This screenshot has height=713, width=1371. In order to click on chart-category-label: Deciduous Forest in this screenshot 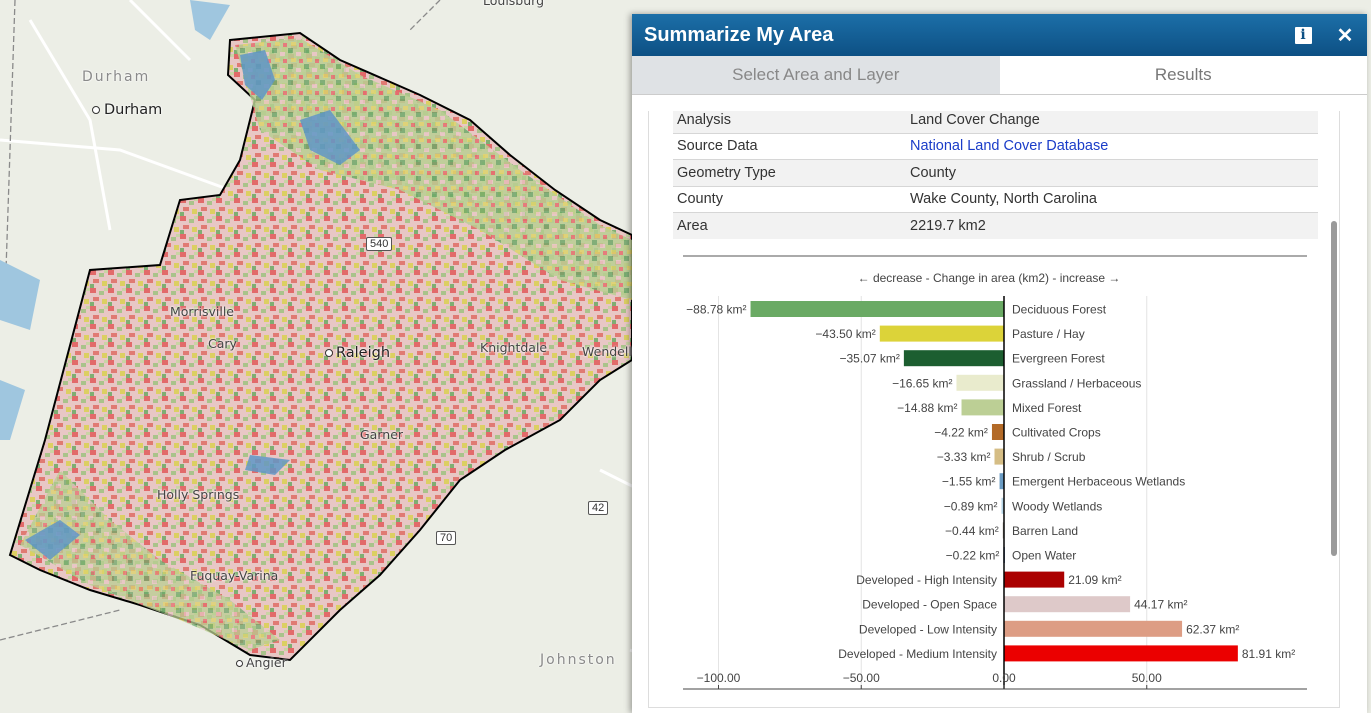, I will do `click(1059, 310)`.